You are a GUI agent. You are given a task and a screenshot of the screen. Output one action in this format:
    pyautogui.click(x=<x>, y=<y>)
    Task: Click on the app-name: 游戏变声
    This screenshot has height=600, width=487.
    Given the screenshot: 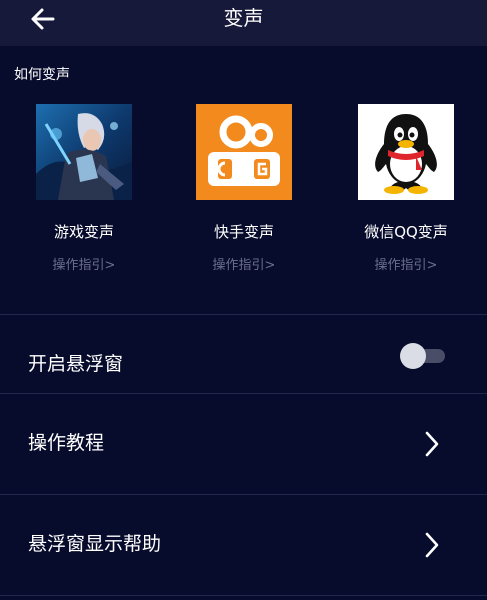 What is the action you would take?
    pyautogui.click(x=83, y=232)
    